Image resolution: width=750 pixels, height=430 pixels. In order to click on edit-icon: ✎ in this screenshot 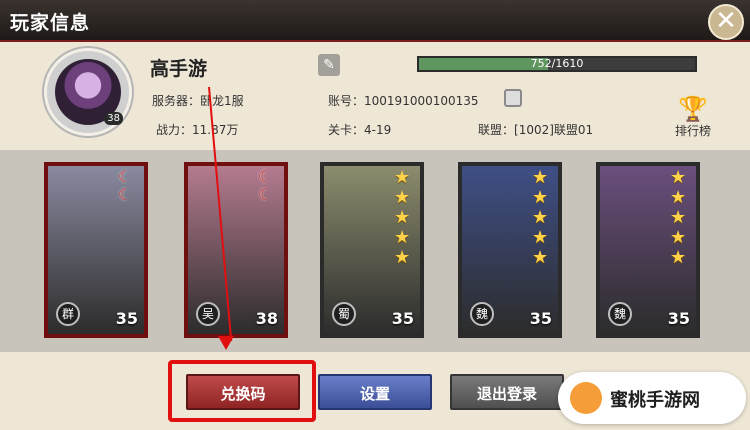, I will do `click(329, 65)`.